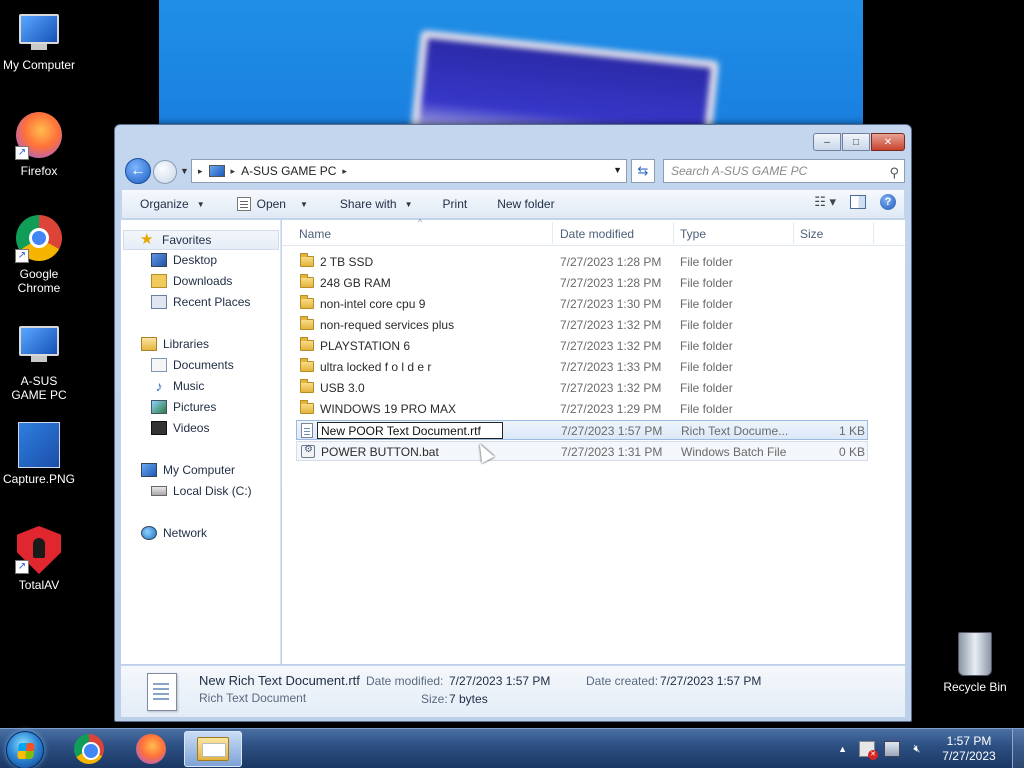 This screenshot has height=768, width=1024. Describe the element at coordinates (39, 559) in the screenshot. I see `desktop-icon-totalav: ↗ TotalAV` at that location.